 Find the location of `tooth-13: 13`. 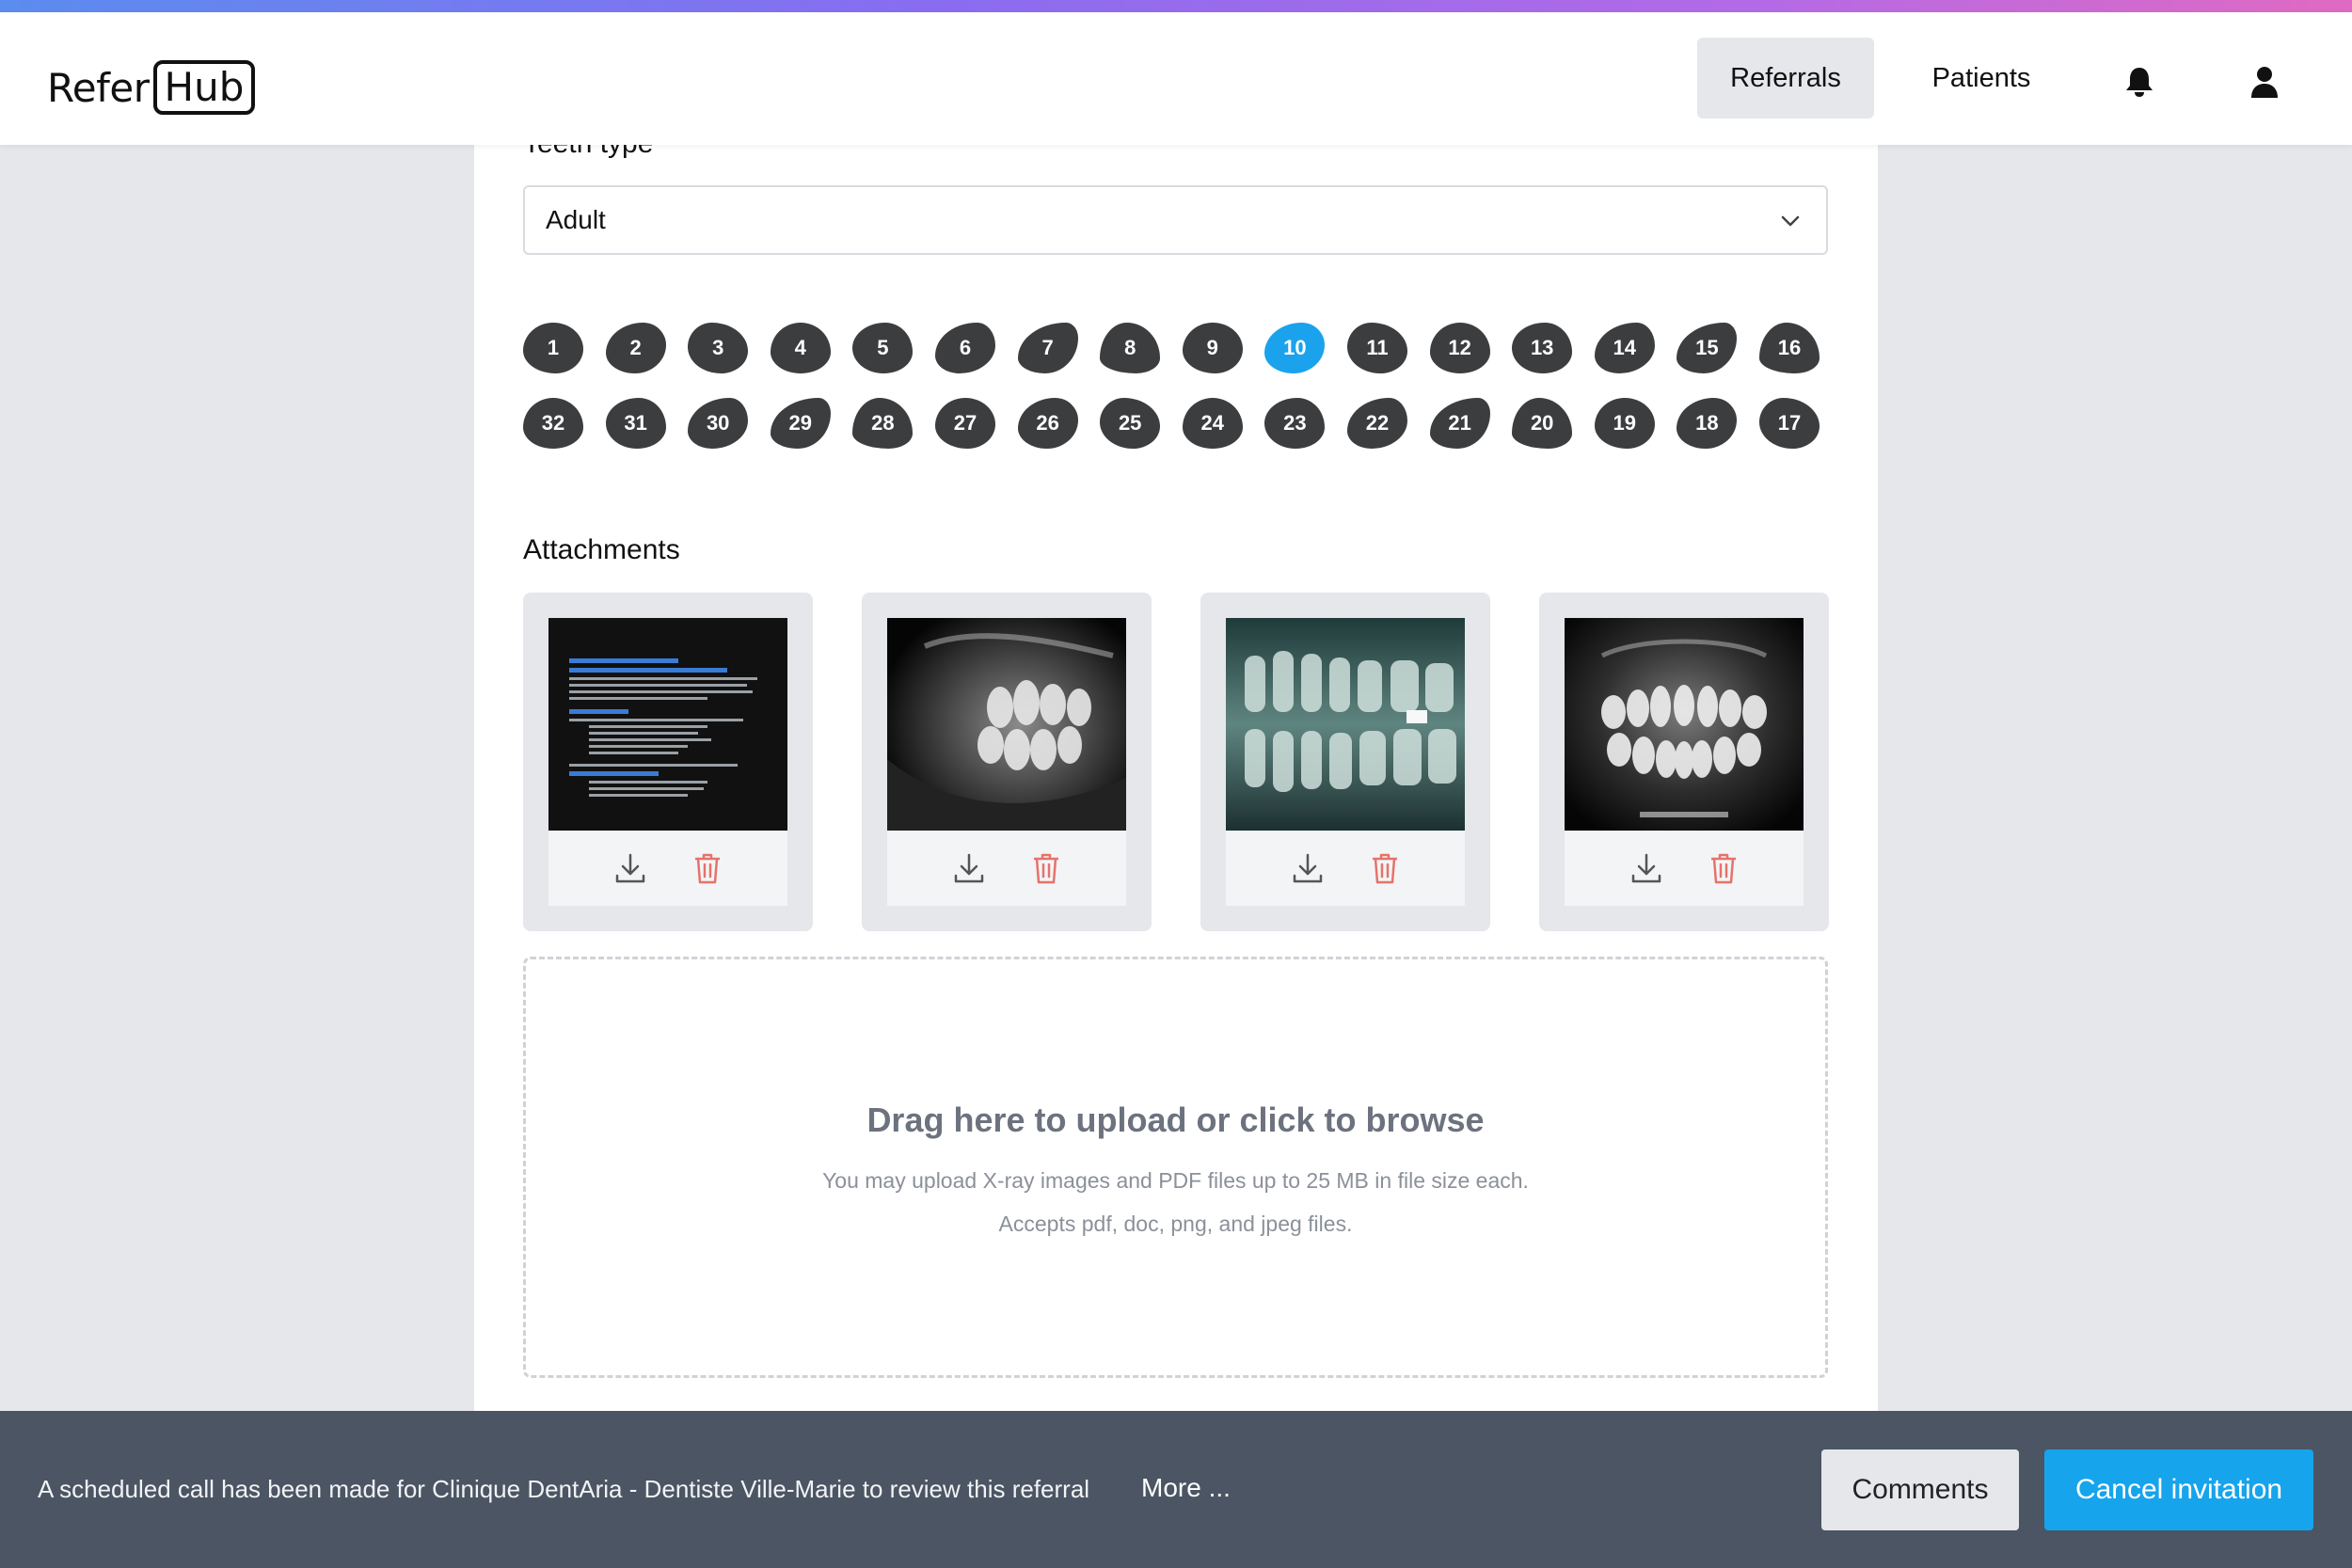

tooth-13: 13 is located at coordinates (1542, 348).